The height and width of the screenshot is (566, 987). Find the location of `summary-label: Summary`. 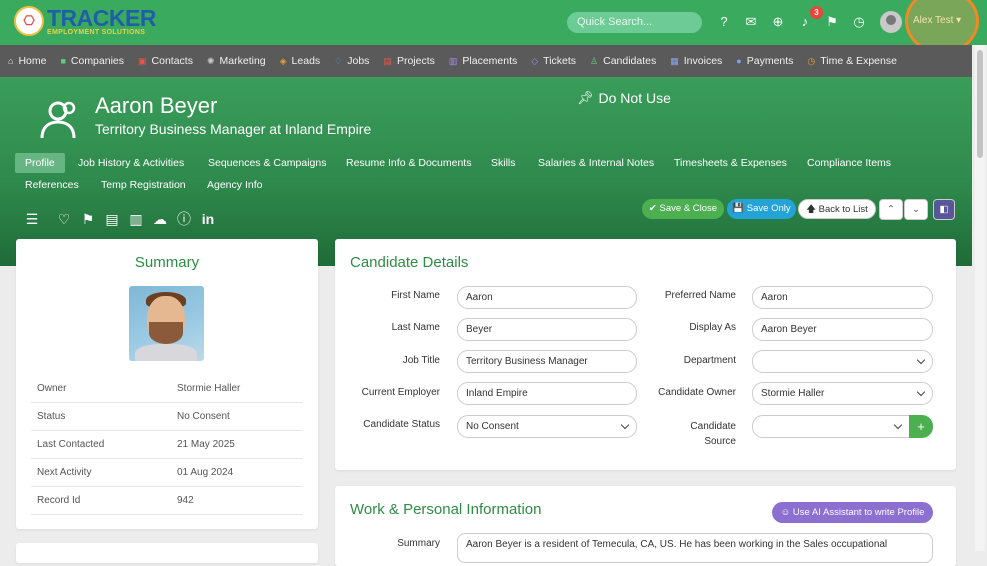

summary-label: Summary is located at coordinates (418, 543).